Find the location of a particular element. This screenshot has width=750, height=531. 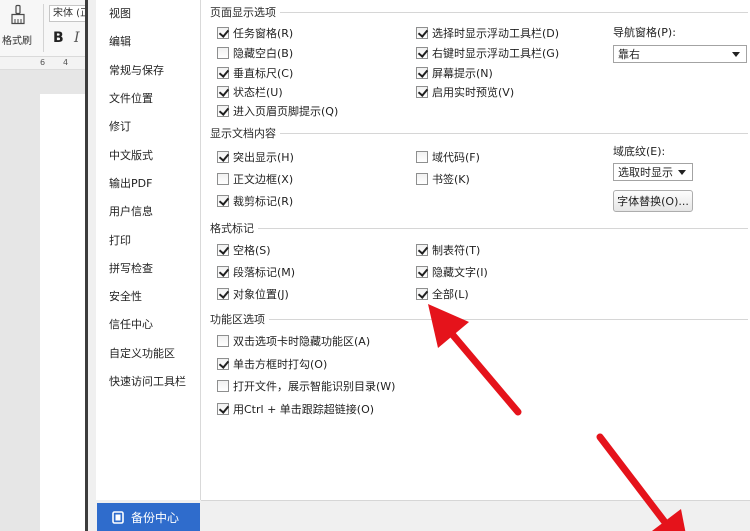

option-label: 域代码(F) is located at coordinates (456, 157).